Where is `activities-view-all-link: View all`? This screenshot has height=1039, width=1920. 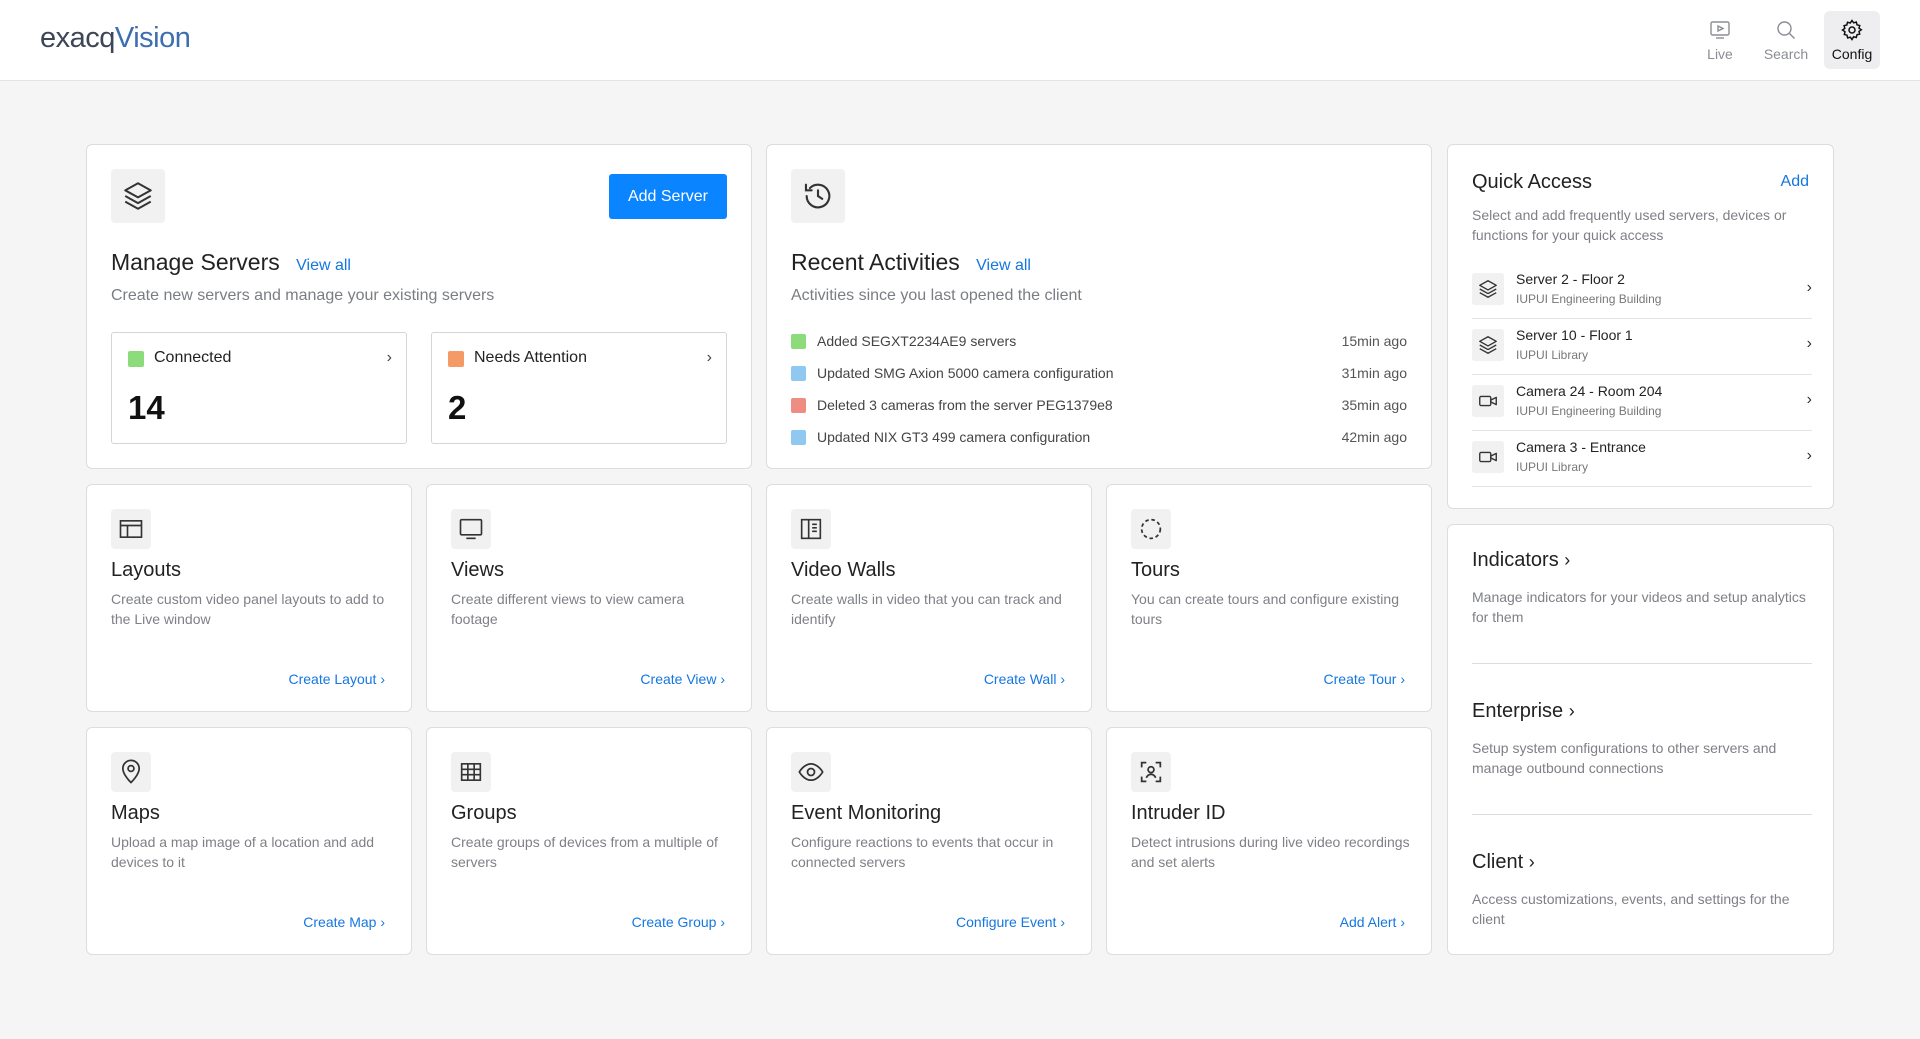
activities-view-all-link: View all is located at coordinates (1003, 265).